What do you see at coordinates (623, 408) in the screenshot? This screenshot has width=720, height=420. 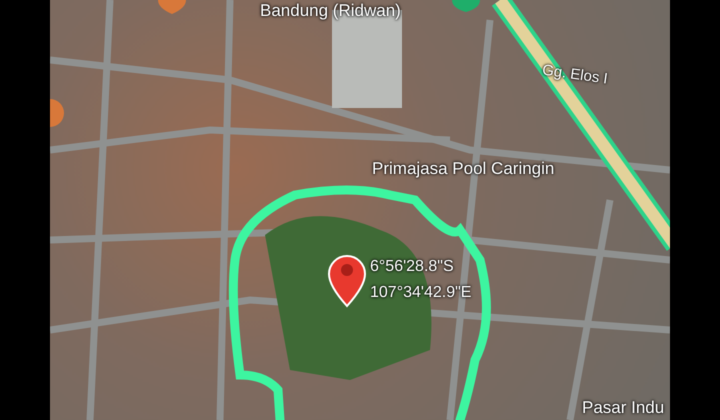 I see `place-label: Pasar Indu` at bounding box center [623, 408].